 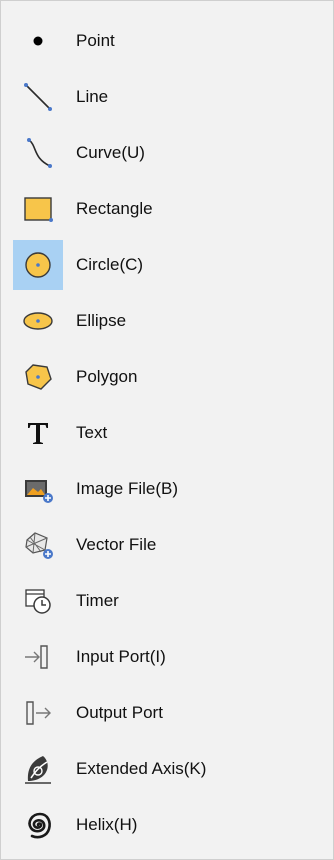 I want to click on line-icon, so click(x=38, y=97).